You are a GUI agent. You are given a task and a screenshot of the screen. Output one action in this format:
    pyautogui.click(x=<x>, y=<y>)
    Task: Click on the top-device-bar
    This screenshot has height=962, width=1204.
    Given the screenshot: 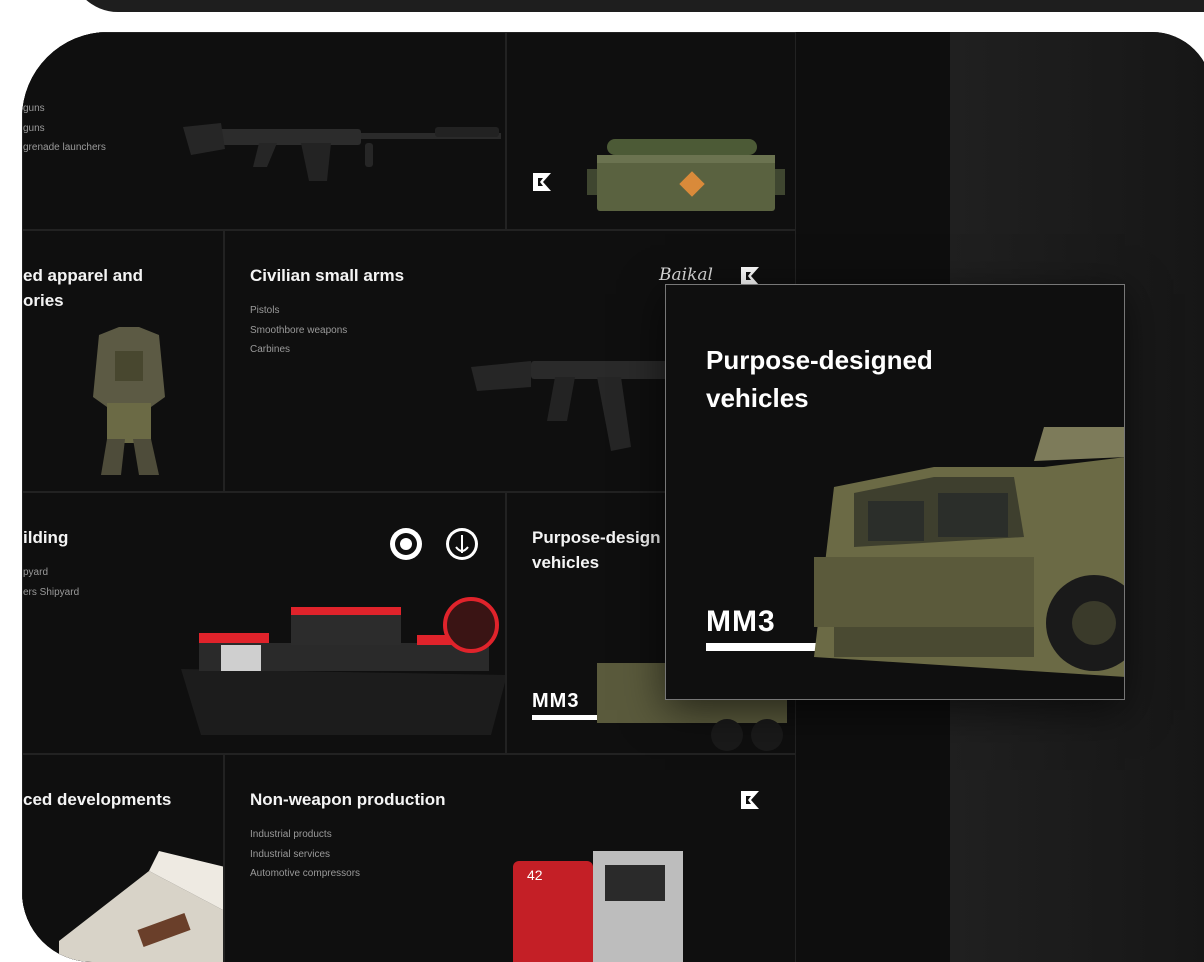 What is the action you would take?
    pyautogui.click(x=637, y=6)
    